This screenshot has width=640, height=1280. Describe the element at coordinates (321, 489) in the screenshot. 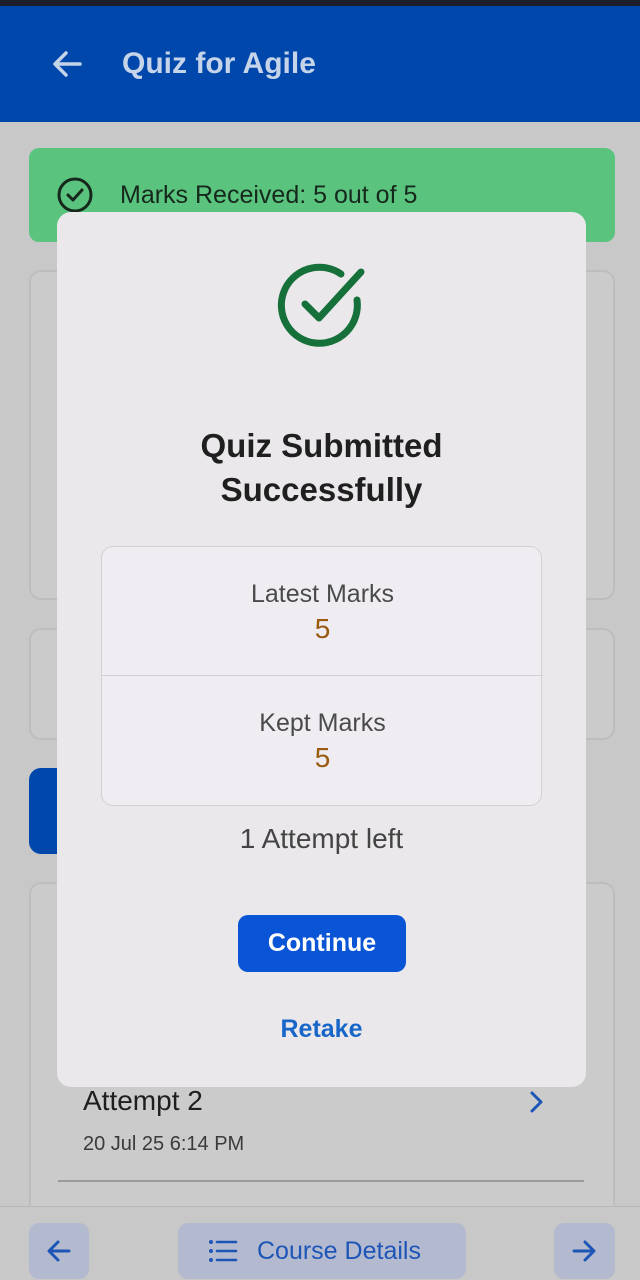

I see `dialog-heading-line2: Successfully` at that location.